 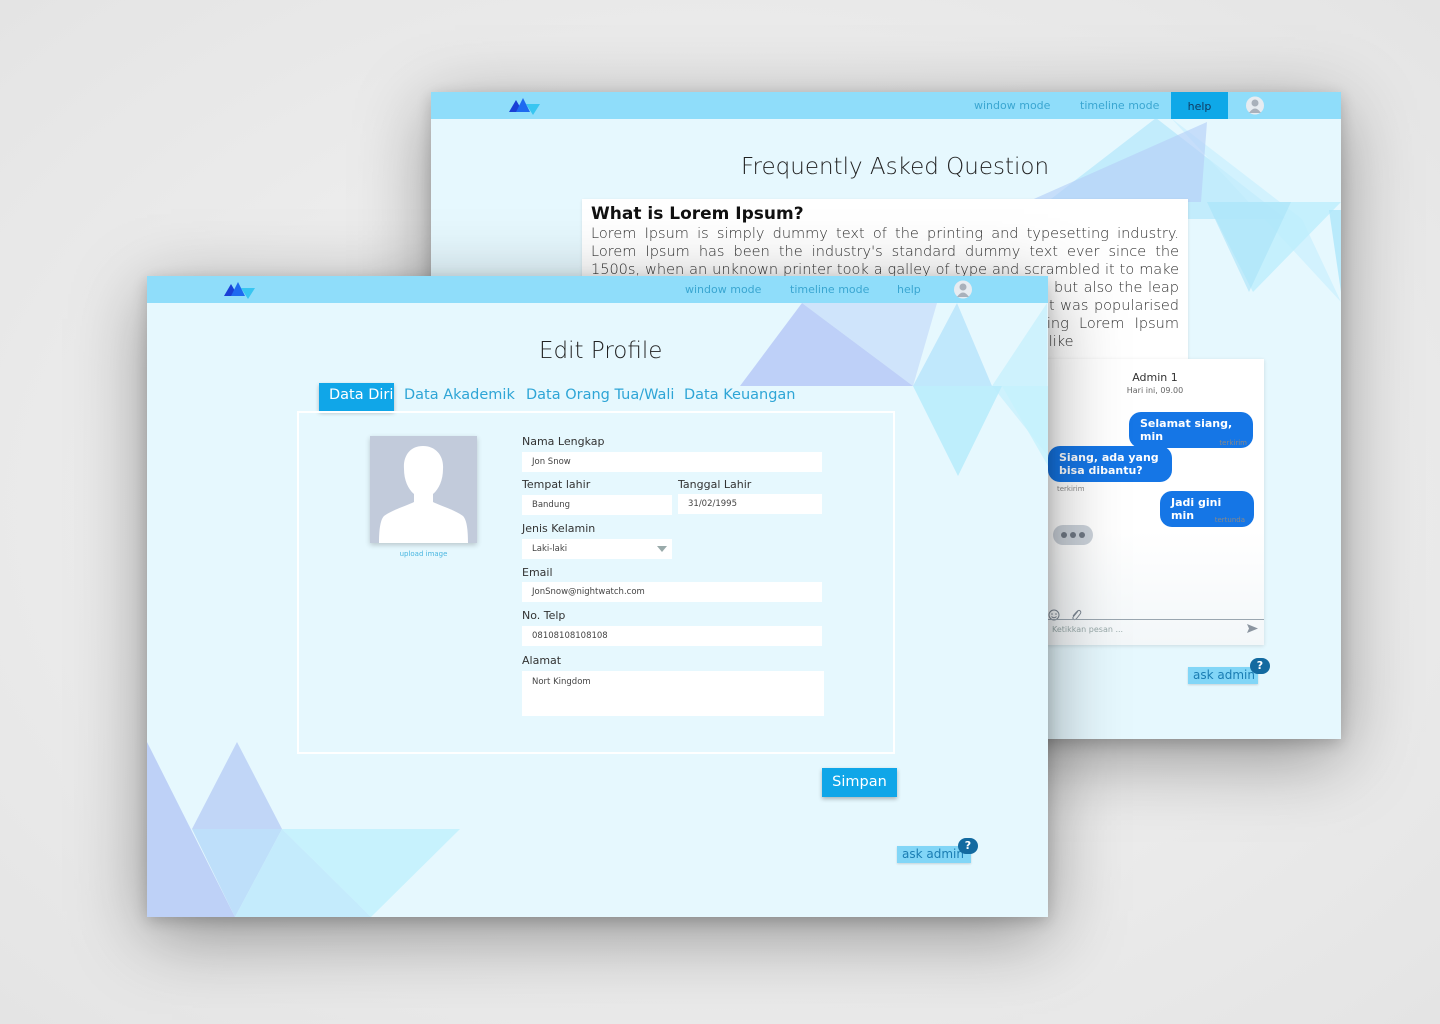 What do you see at coordinates (1199, 105) in the screenshot?
I see `nav-help-active: help` at bounding box center [1199, 105].